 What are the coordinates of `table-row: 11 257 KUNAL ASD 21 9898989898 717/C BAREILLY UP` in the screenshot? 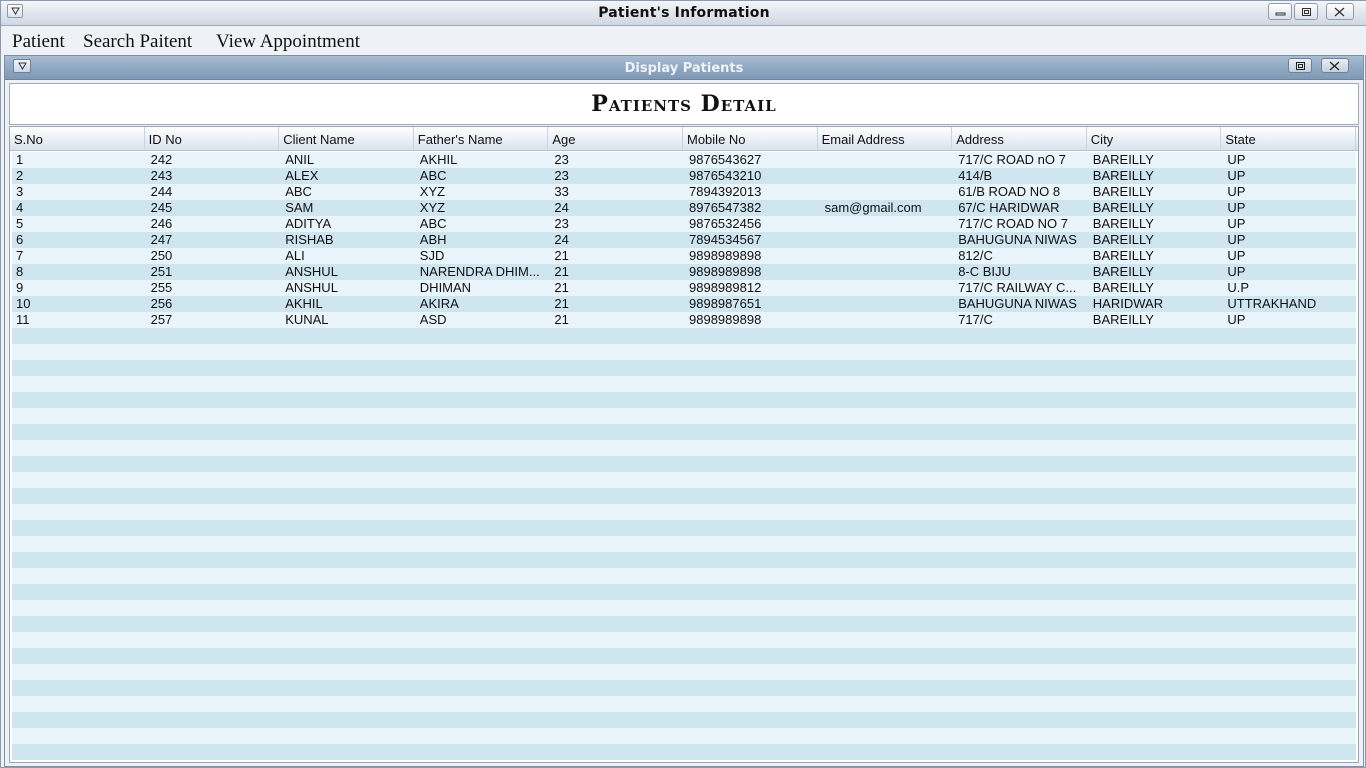 It's located at (684, 320).